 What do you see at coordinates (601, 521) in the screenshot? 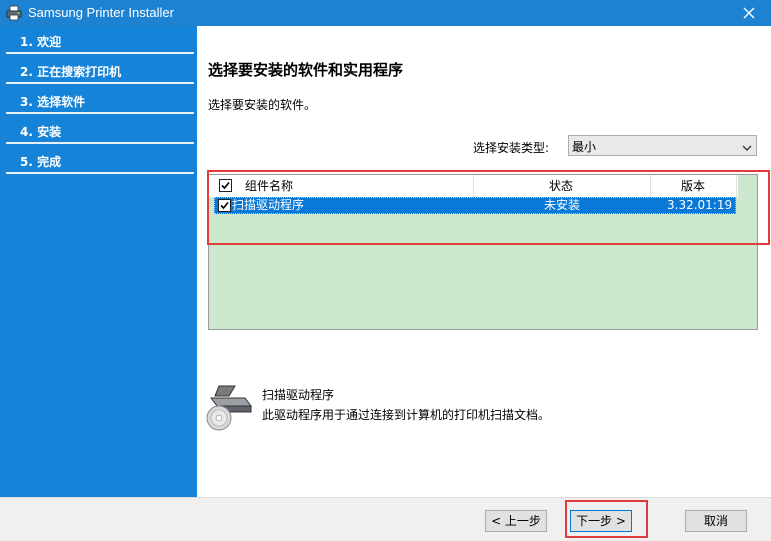
I see `next-button: 下一步 >` at bounding box center [601, 521].